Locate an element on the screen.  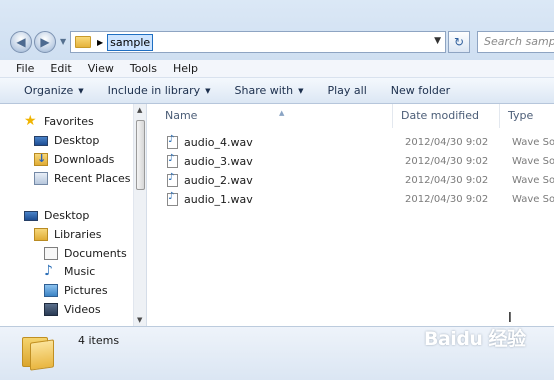
music-note-icon: ♪ is located at coordinates (48, 271).